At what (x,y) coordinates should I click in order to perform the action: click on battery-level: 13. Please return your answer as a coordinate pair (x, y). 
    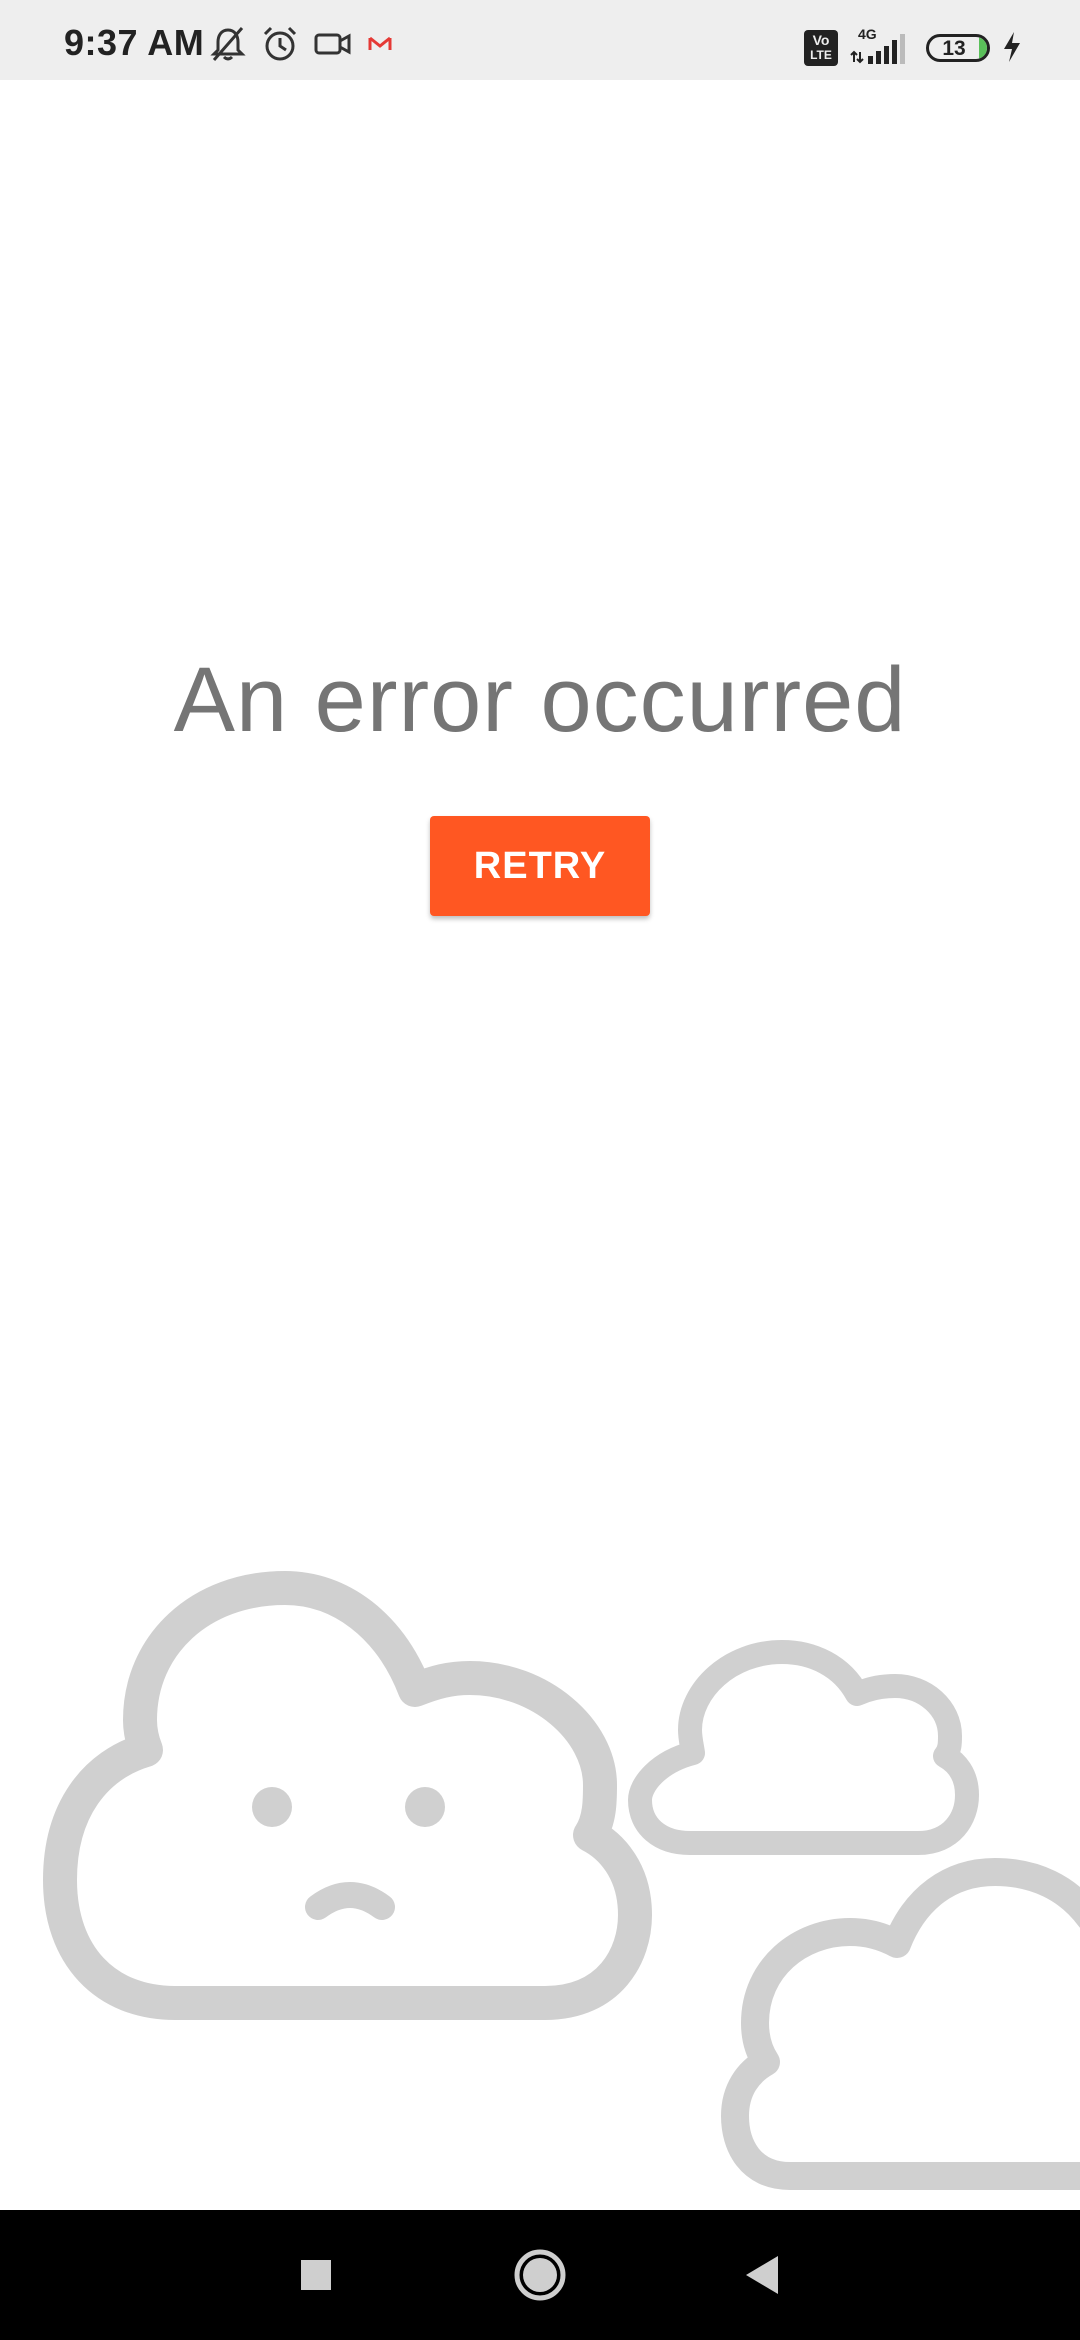
    Looking at the image, I should click on (954, 48).